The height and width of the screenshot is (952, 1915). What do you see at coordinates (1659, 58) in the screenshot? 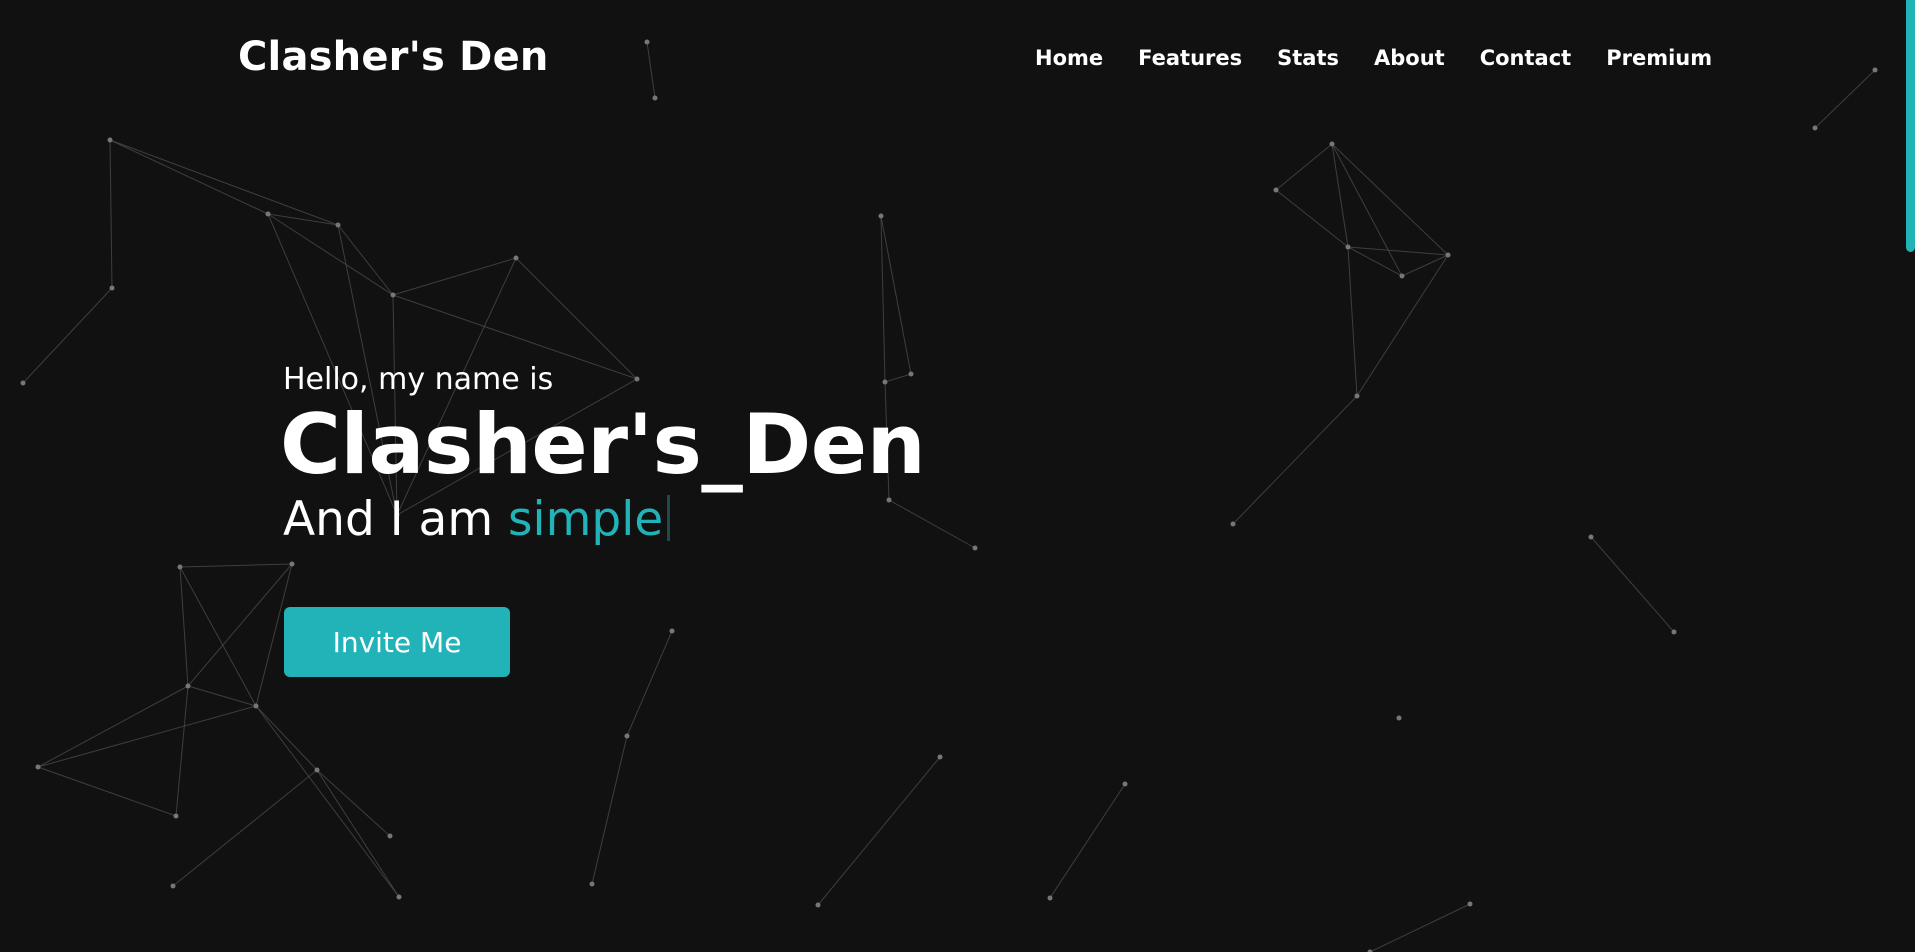
I see `nav-item-premium: Premium` at bounding box center [1659, 58].